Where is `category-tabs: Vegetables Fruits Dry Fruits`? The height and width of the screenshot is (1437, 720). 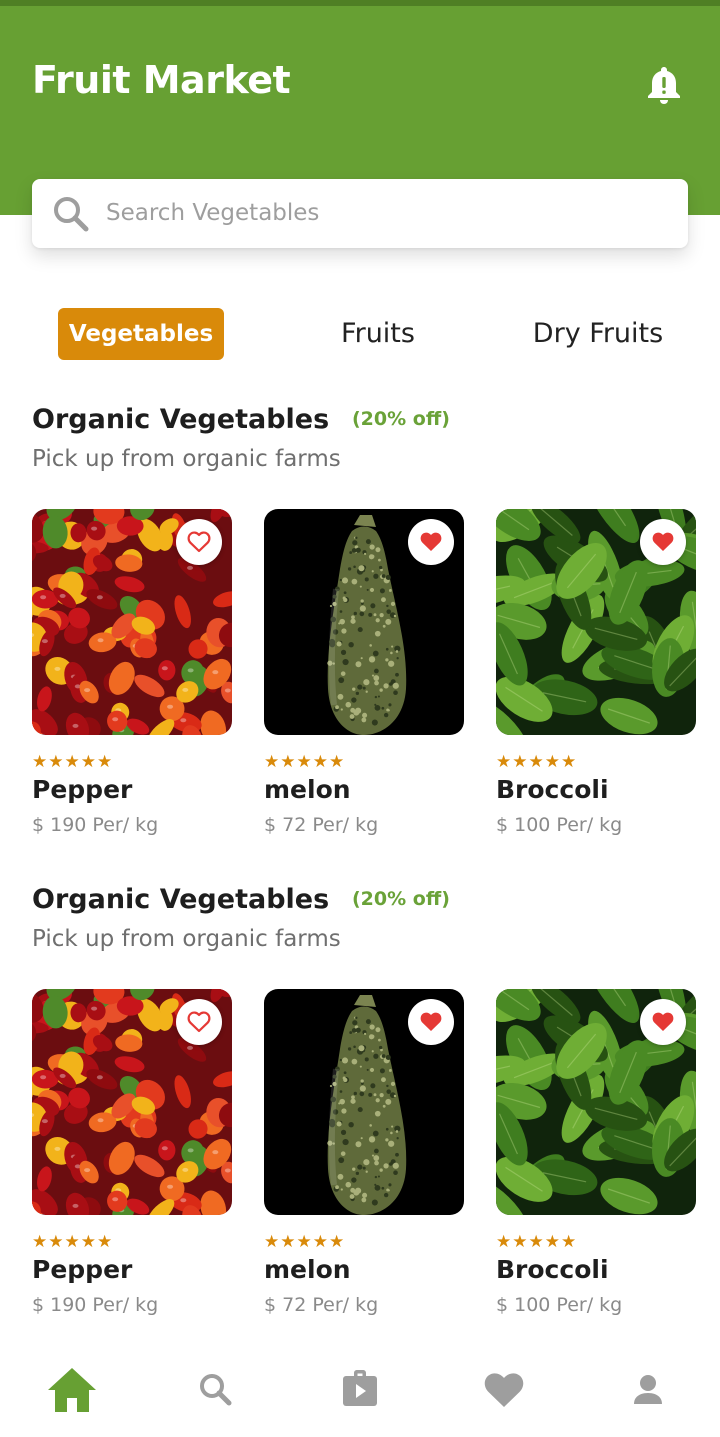
category-tabs: Vegetables Fruits Dry Fruits is located at coordinates (360, 334).